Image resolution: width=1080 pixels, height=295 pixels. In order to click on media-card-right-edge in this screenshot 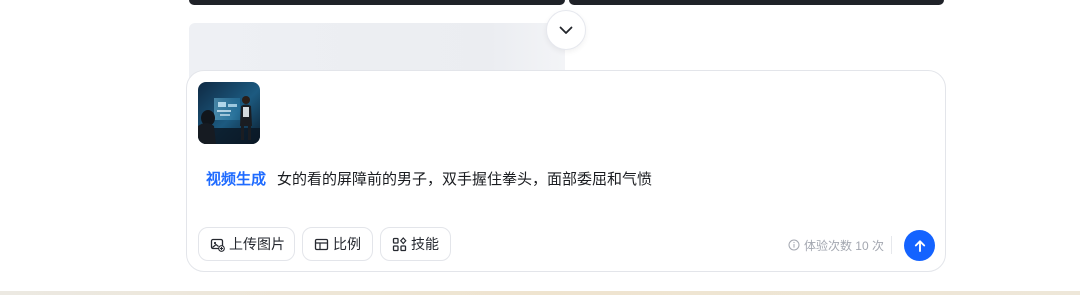, I will do `click(756, 2)`.